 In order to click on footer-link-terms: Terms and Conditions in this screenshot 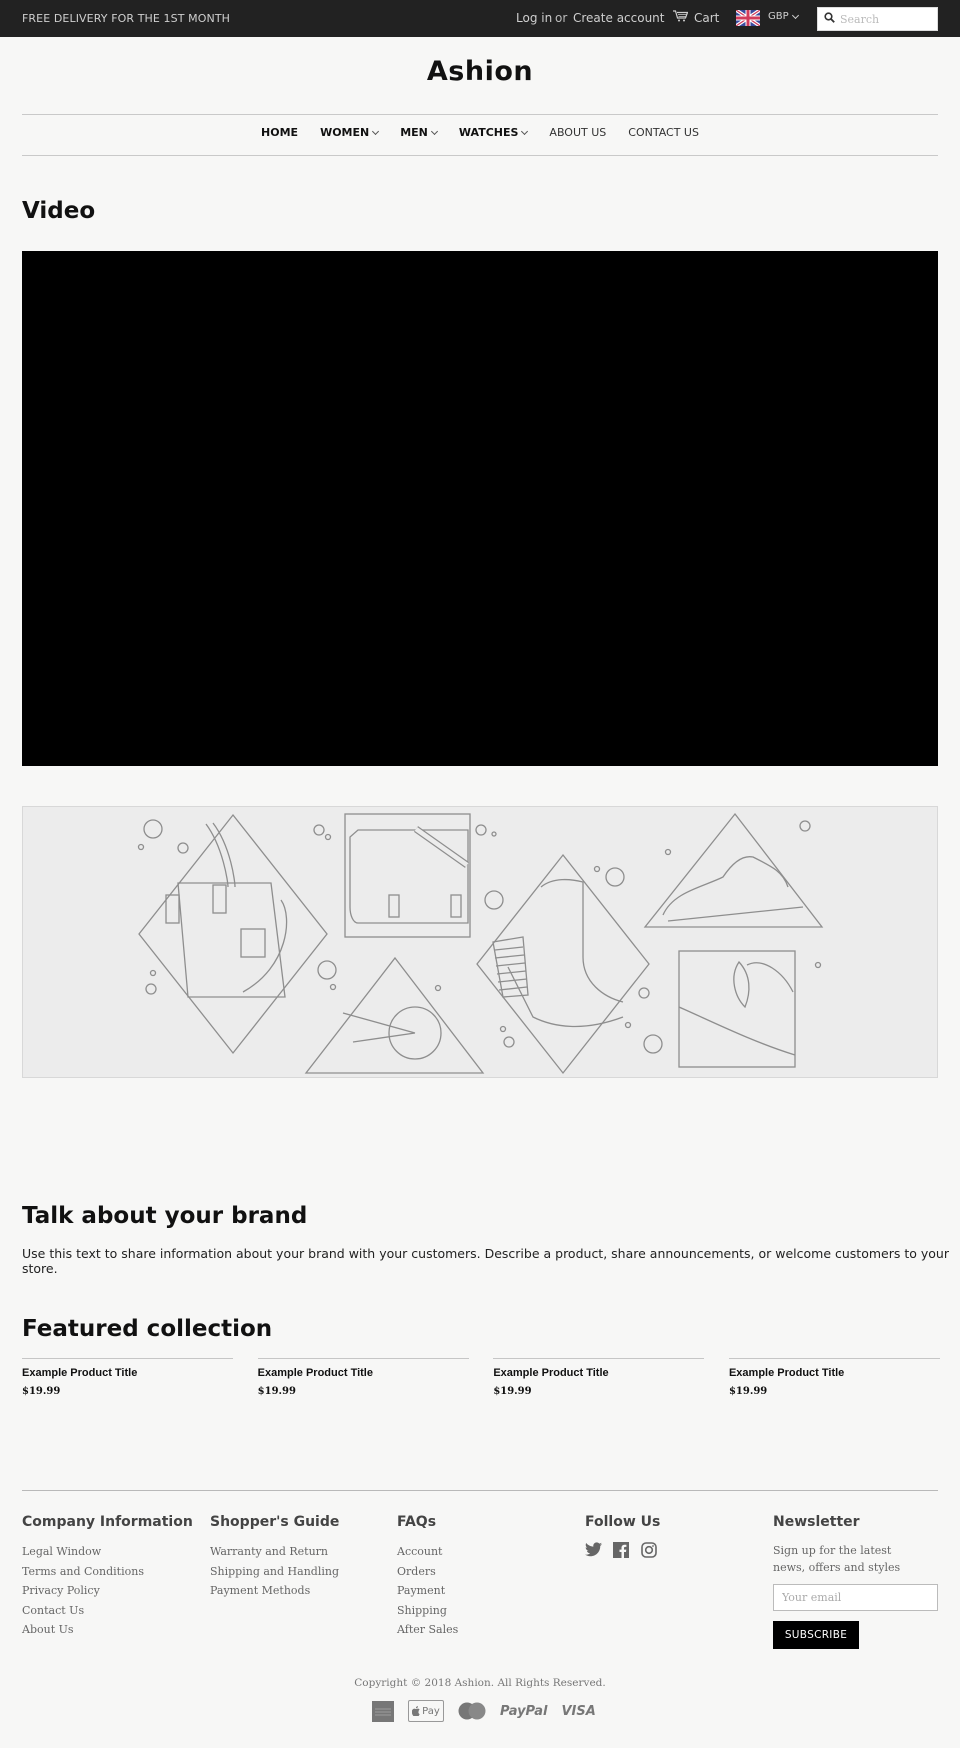, I will do `click(107, 1572)`.